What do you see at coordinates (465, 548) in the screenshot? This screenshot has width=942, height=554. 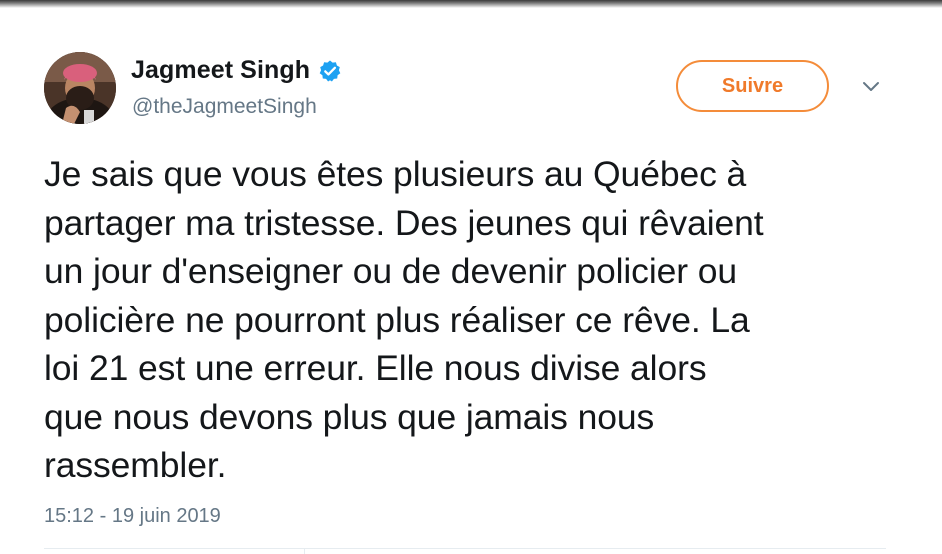 I see `divider` at bounding box center [465, 548].